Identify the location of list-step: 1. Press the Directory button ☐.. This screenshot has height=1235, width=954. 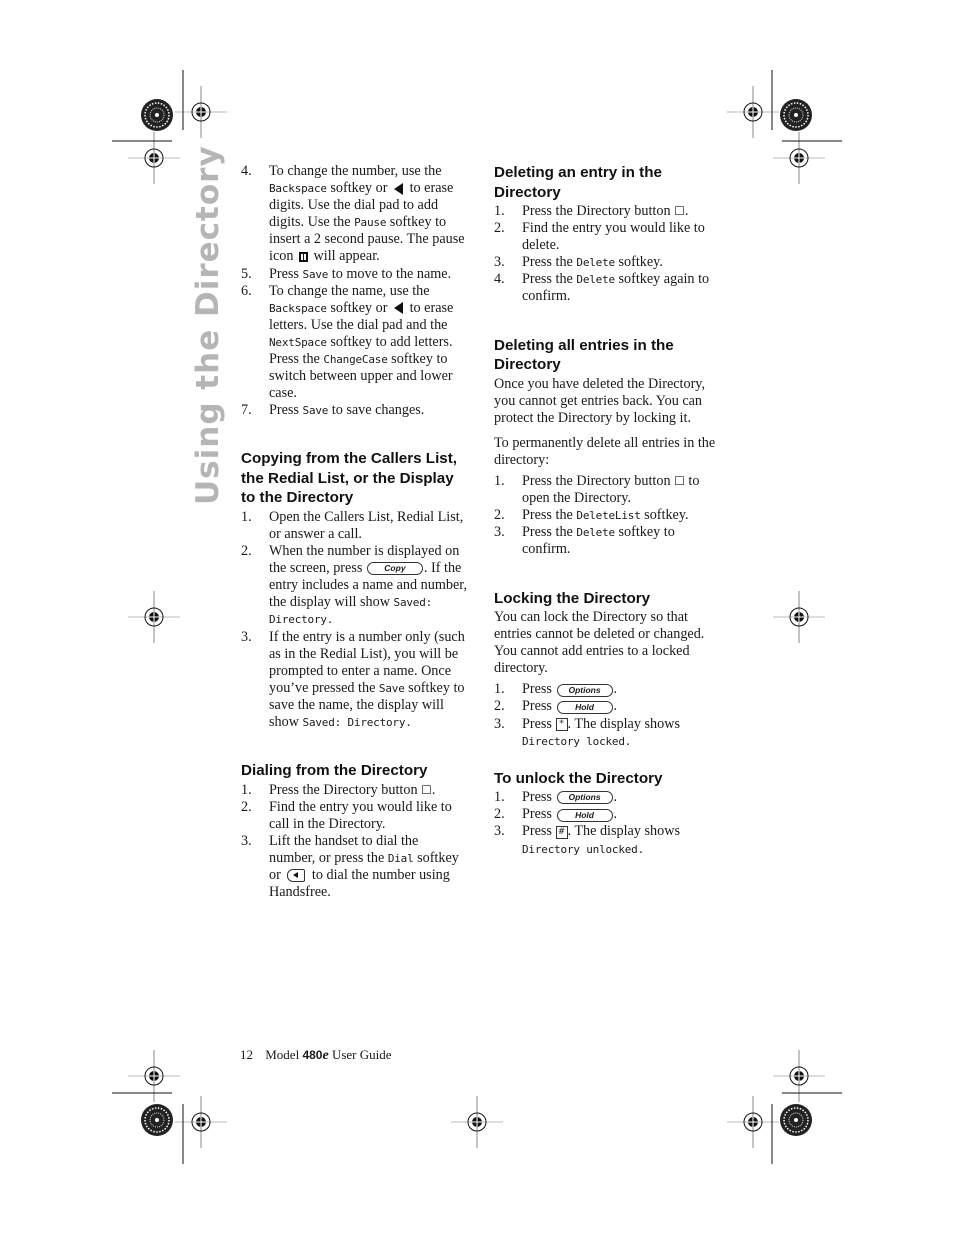
(354, 790).